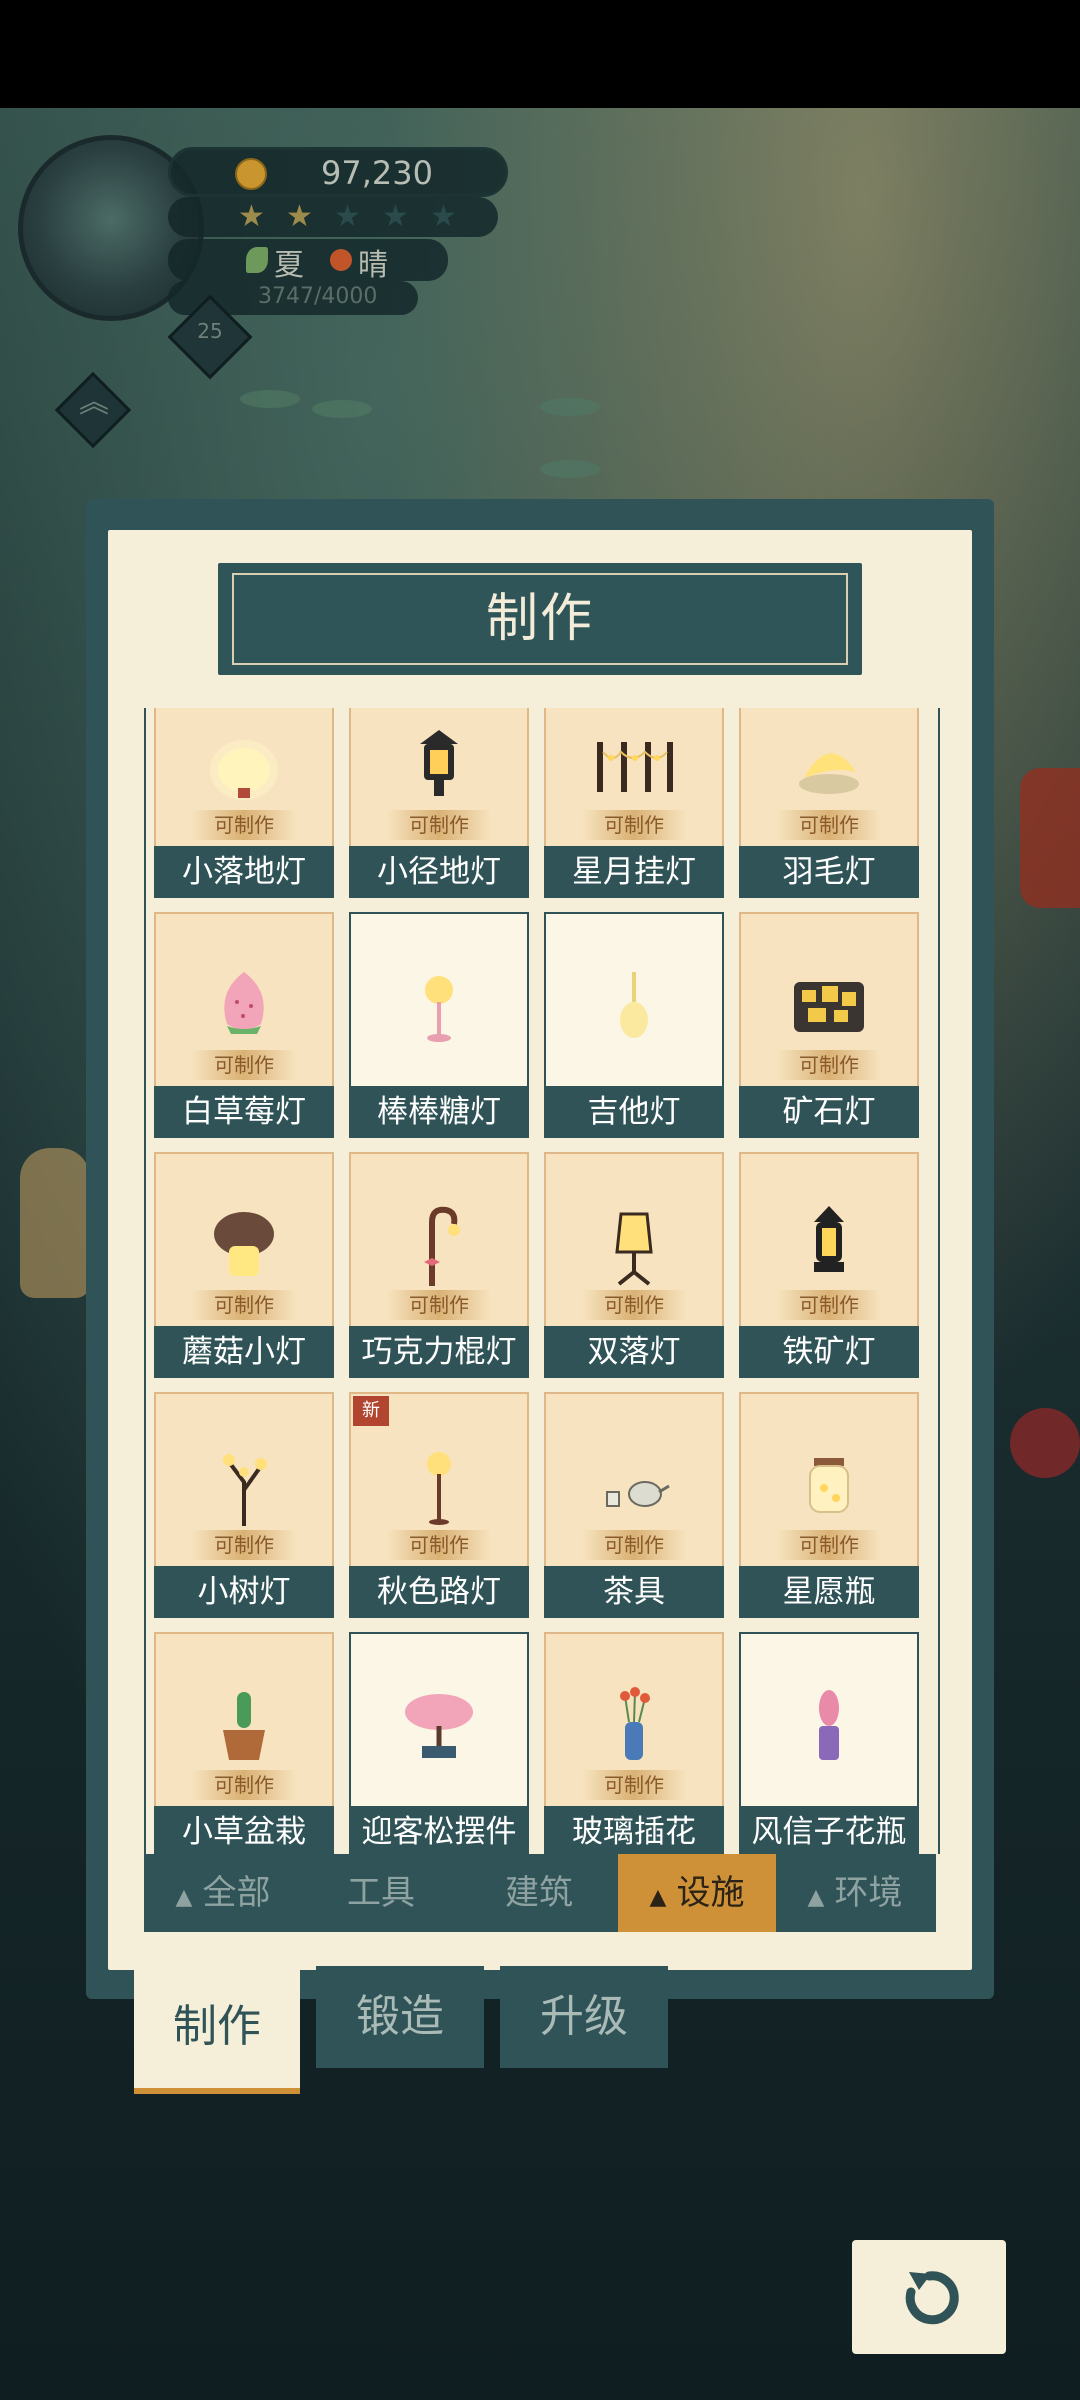 The image size is (1080, 2400). I want to click on category-label: 工具, so click(381, 1893).